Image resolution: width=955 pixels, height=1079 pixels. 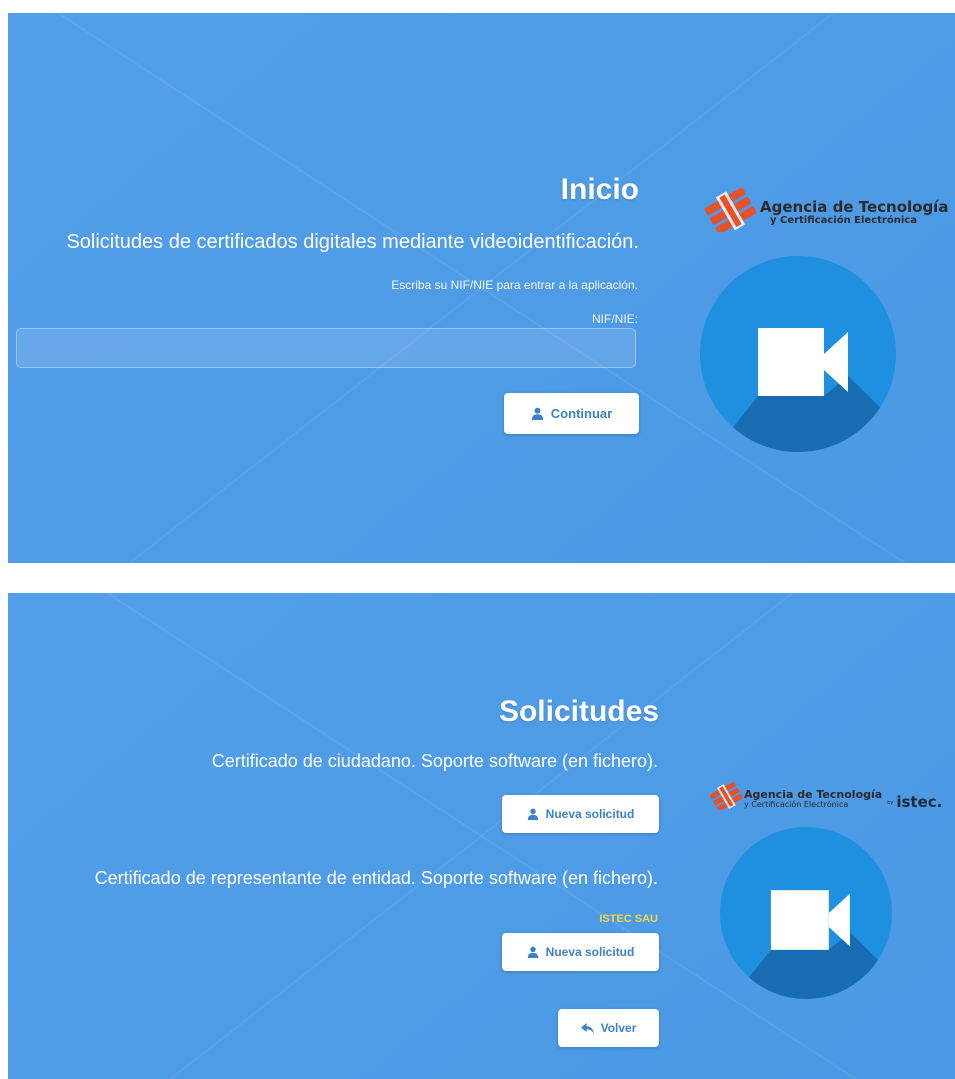 I want to click on nif-label: NIF/NIE:, so click(x=614, y=319).